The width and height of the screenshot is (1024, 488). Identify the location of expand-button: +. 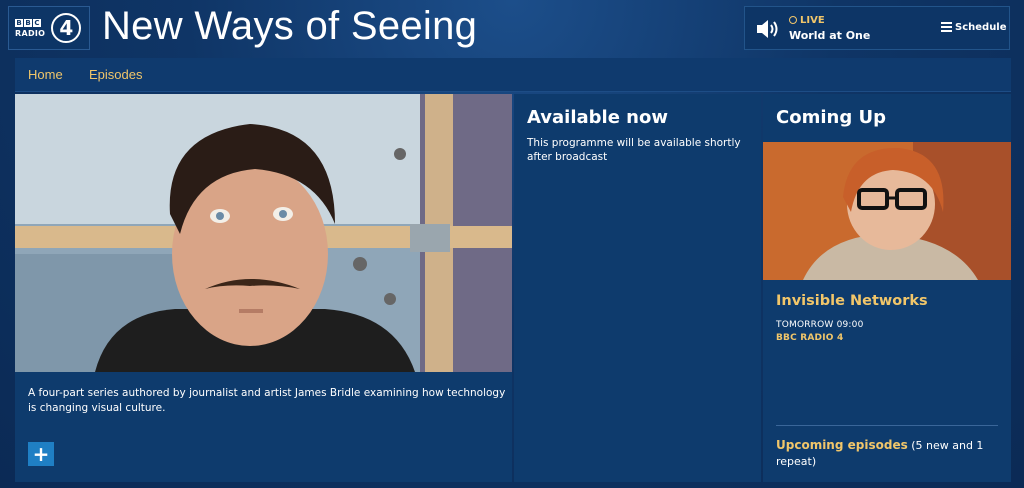
(41, 454).